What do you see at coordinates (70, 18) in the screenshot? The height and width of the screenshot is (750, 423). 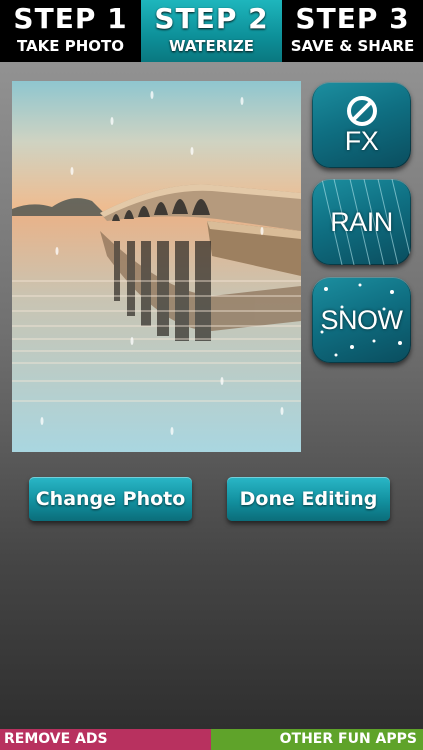 I see `step-1-number: STEP 1` at bounding box center [70, 18].